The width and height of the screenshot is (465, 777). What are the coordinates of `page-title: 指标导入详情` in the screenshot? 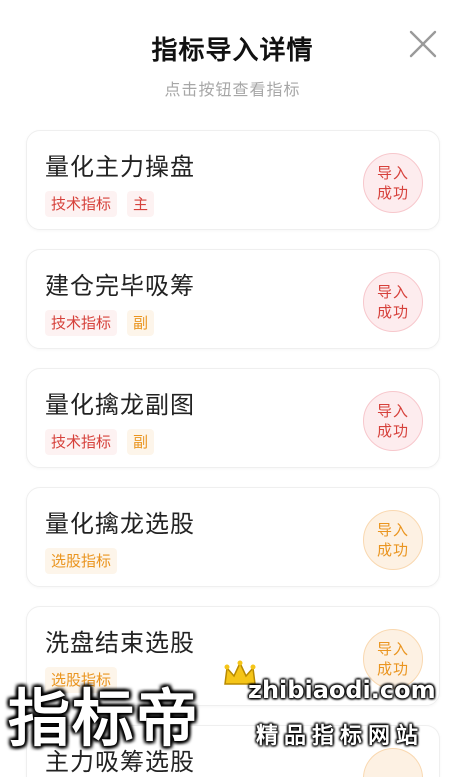 It's located at (232, 51).